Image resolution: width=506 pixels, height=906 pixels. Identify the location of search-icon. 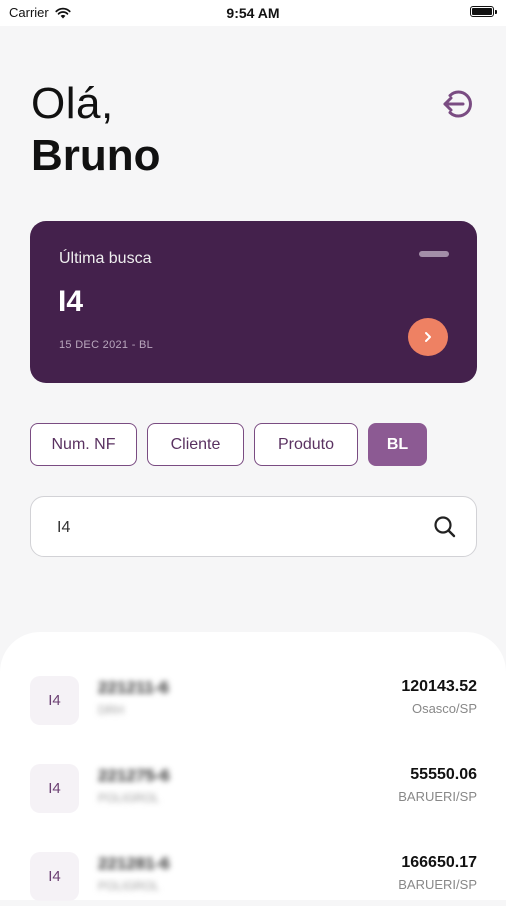
(445, 527).